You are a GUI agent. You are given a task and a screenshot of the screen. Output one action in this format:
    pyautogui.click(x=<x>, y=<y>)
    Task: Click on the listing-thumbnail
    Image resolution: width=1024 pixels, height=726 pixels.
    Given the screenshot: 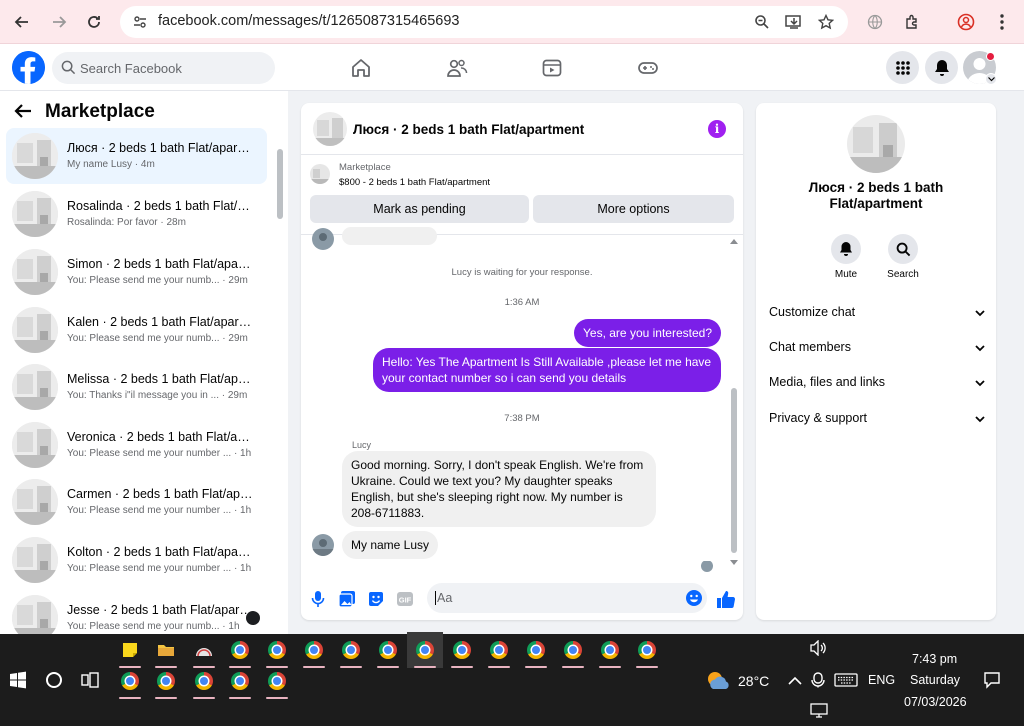 What is the action you would take?
    pyautogui.click(x=320, y=174)
    